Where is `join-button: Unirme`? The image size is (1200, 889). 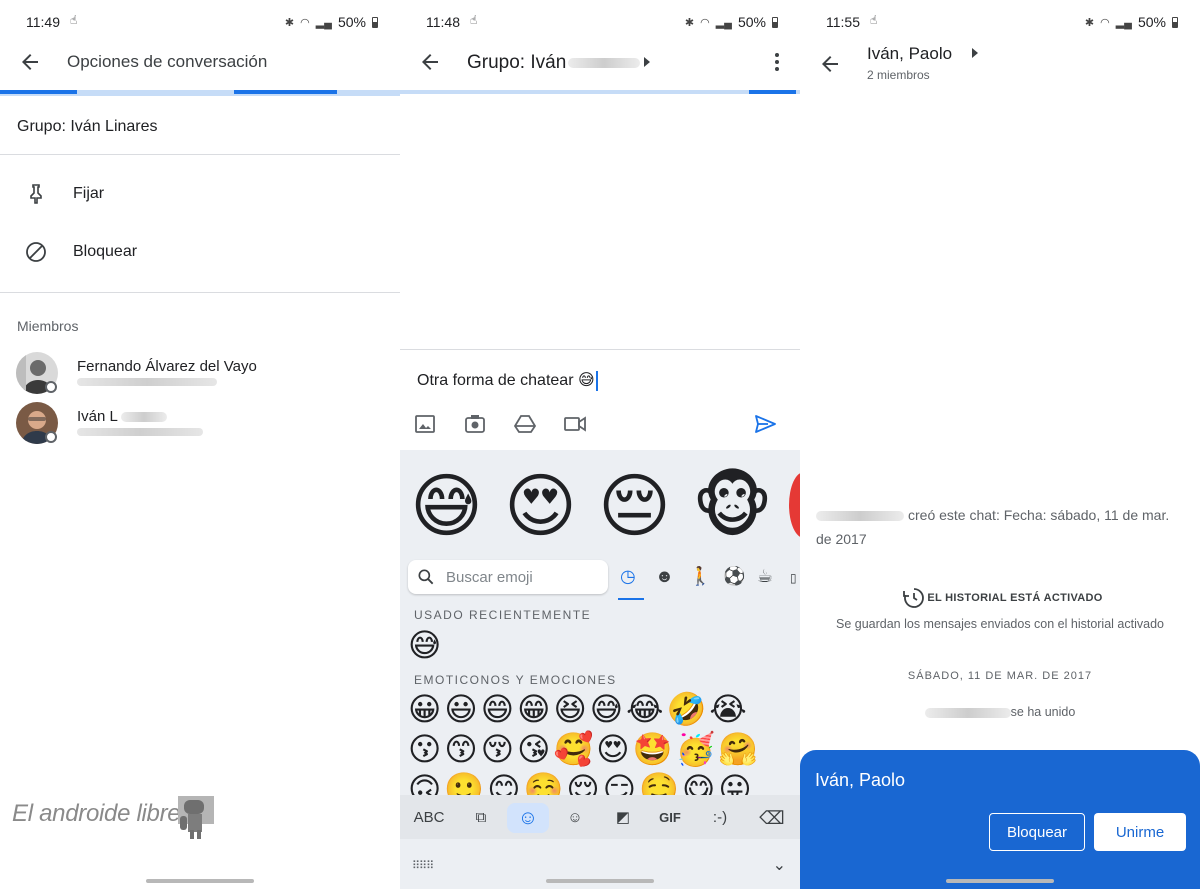 join-button: Unirme is located at coordinates (1140, 832).